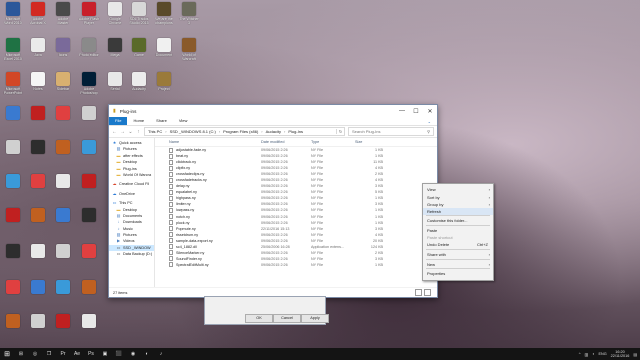  I want to click on search-box: ⚲, so click(391, 131).